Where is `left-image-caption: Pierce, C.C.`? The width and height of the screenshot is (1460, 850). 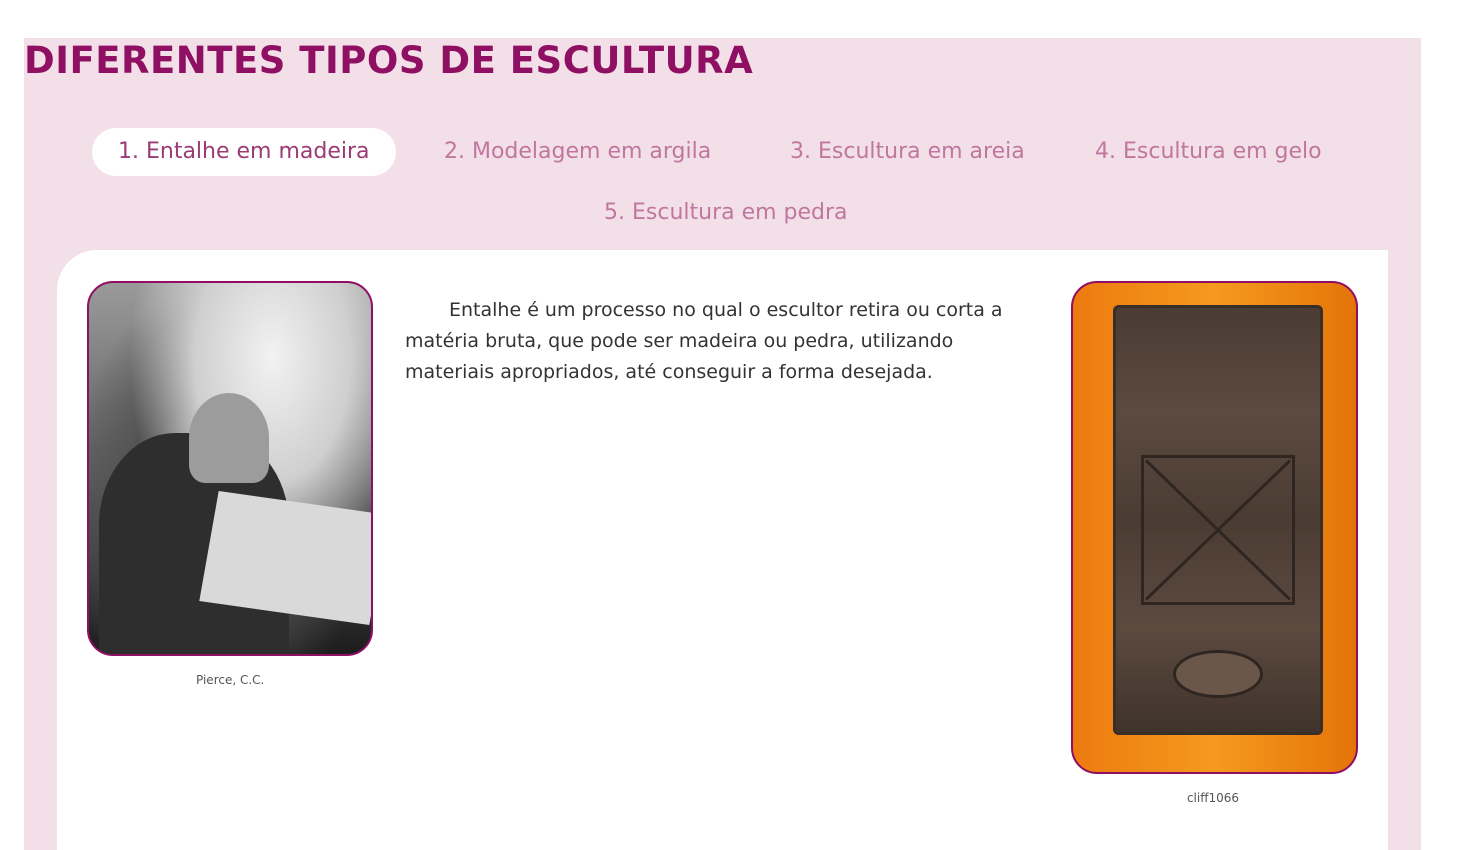
left-image-caption: Pierce, C.C. is located at coordinates (230, 680).